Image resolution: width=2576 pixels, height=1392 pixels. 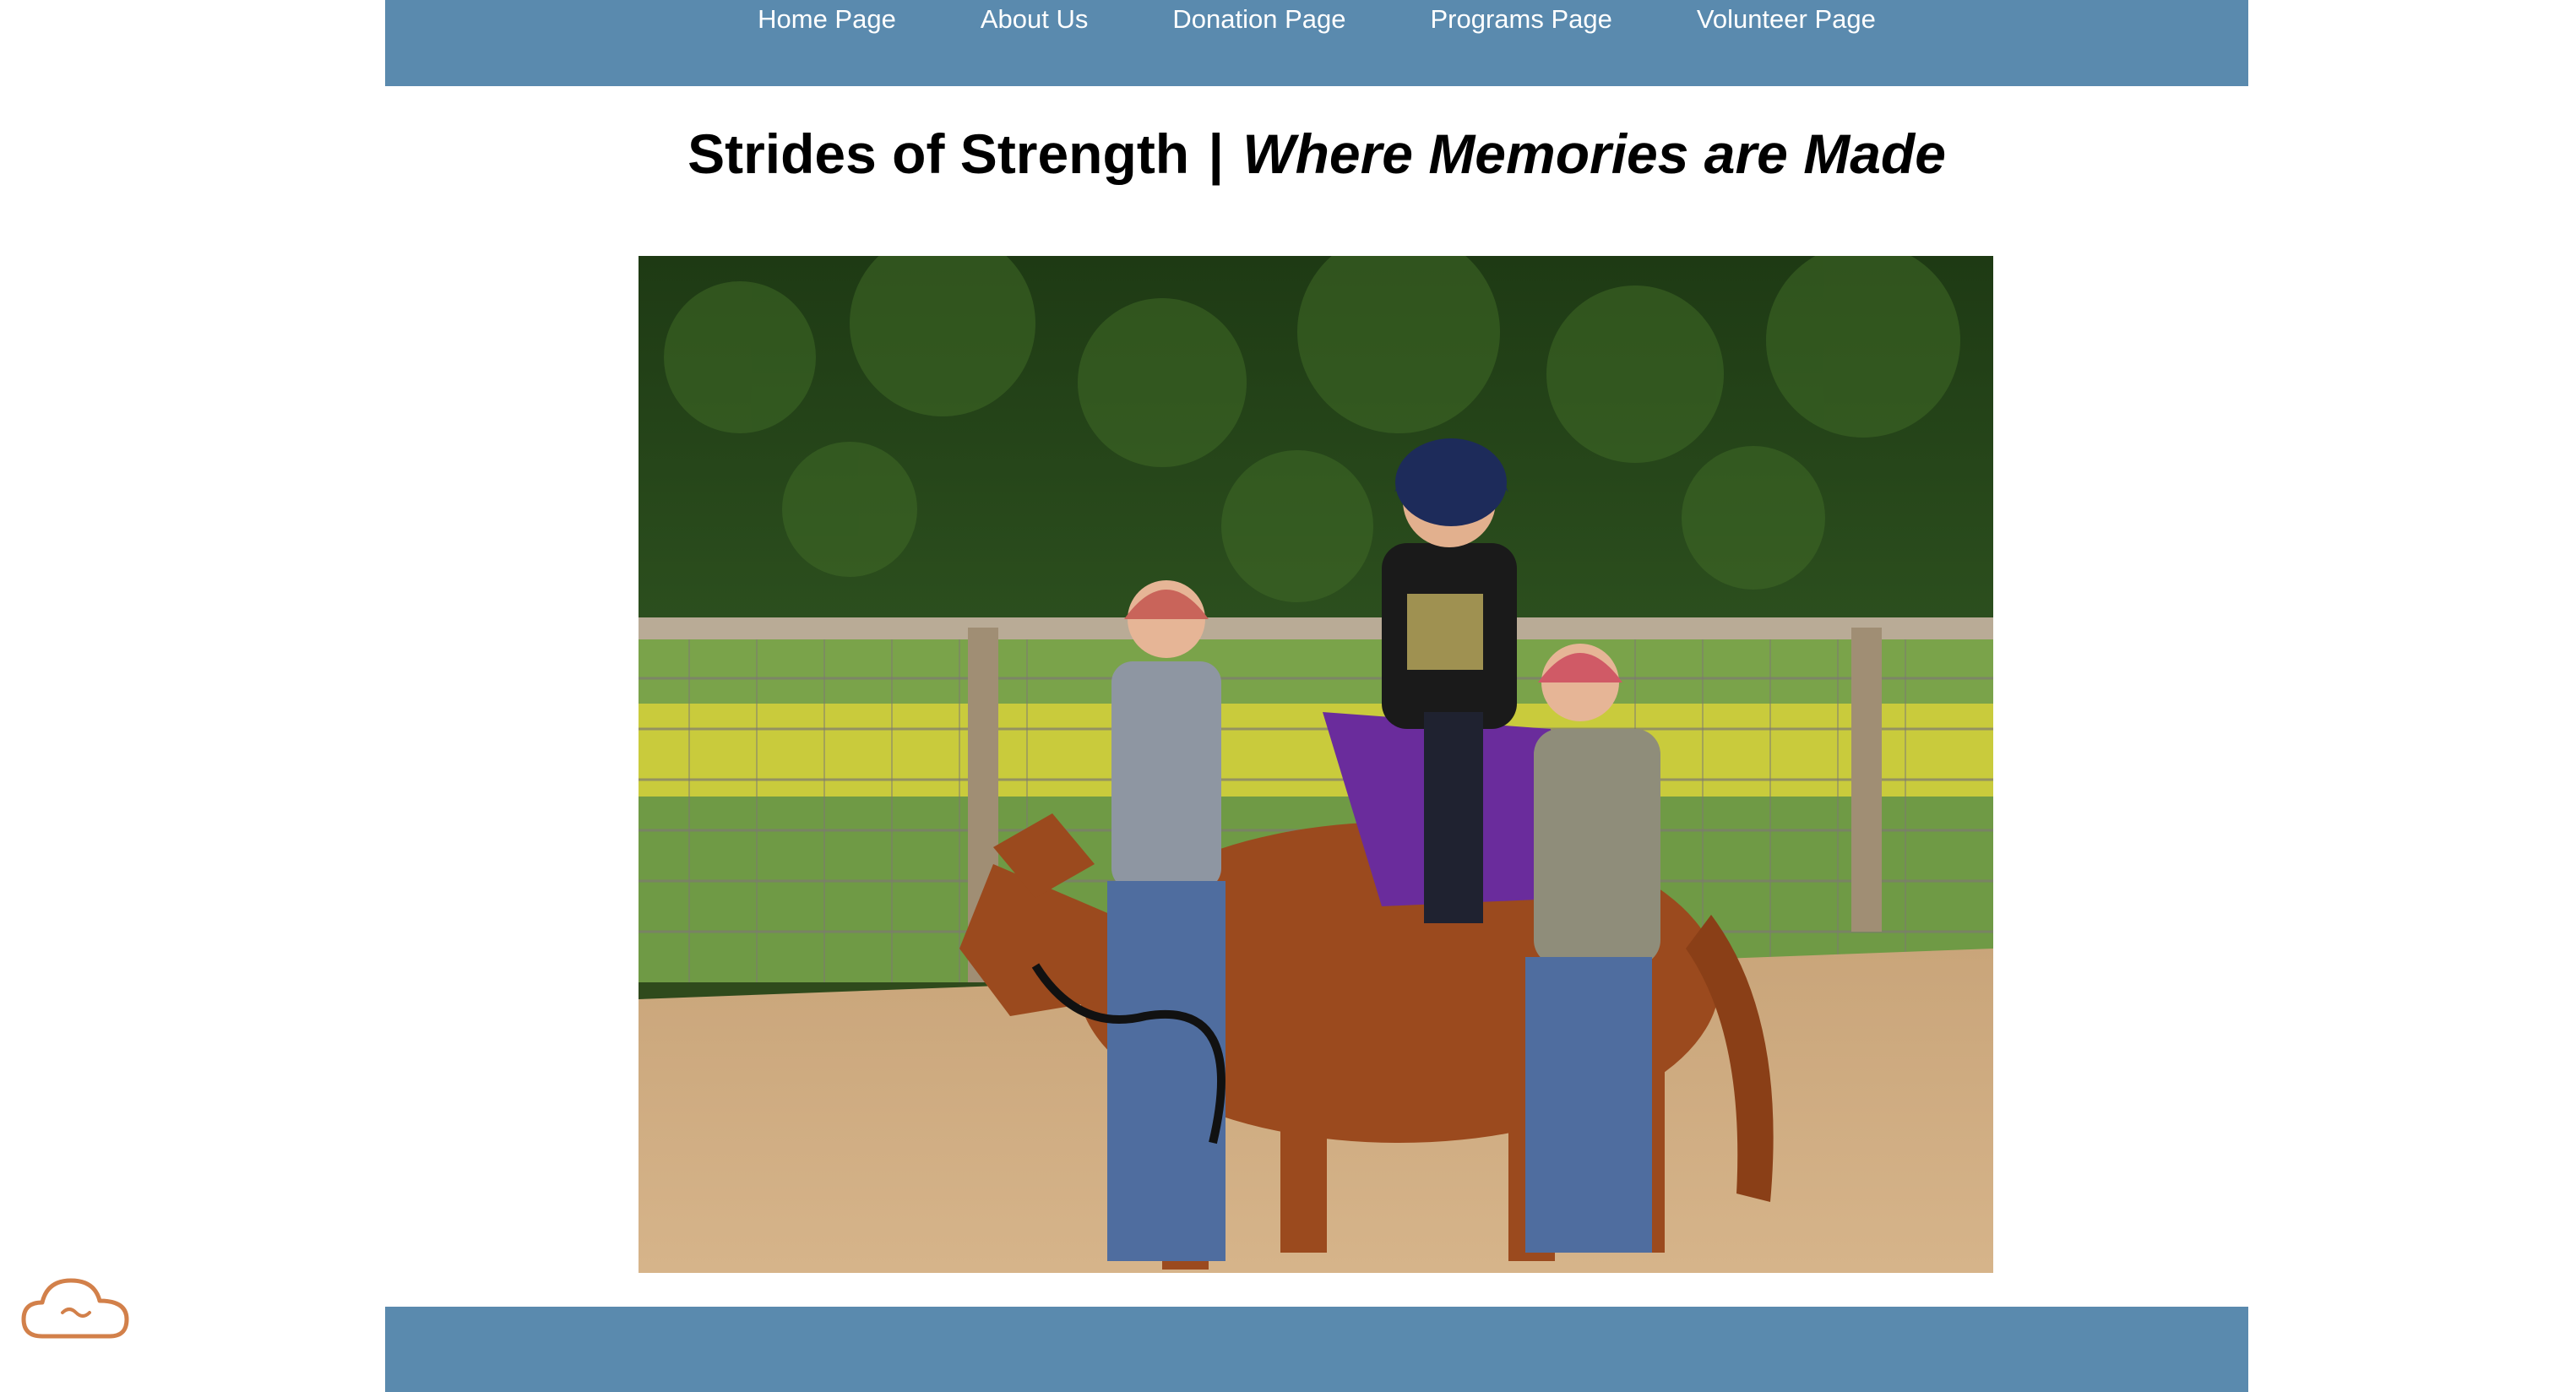 I want to click on nav-donation-page: Donation Page, so click(x=1259, y=19).